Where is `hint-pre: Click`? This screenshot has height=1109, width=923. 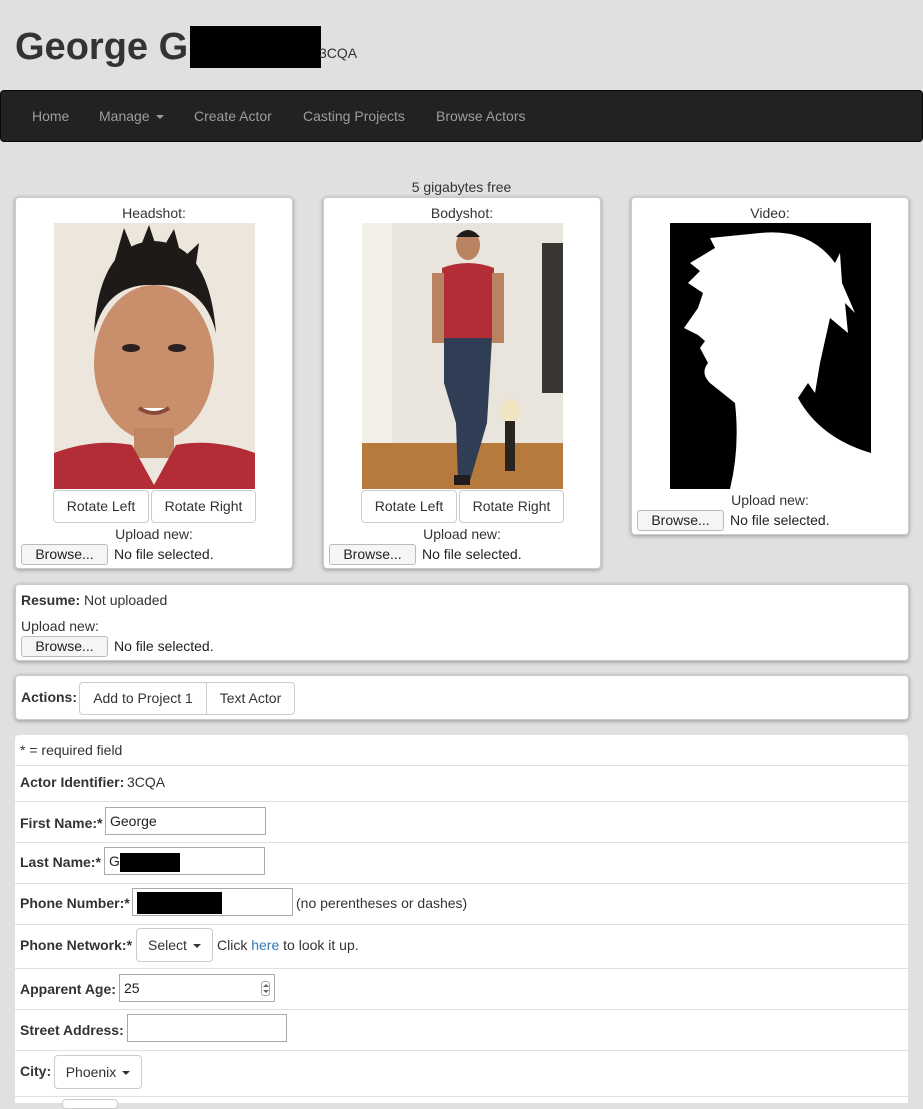
hint-pre: Click is located at coordinates (232, 945).